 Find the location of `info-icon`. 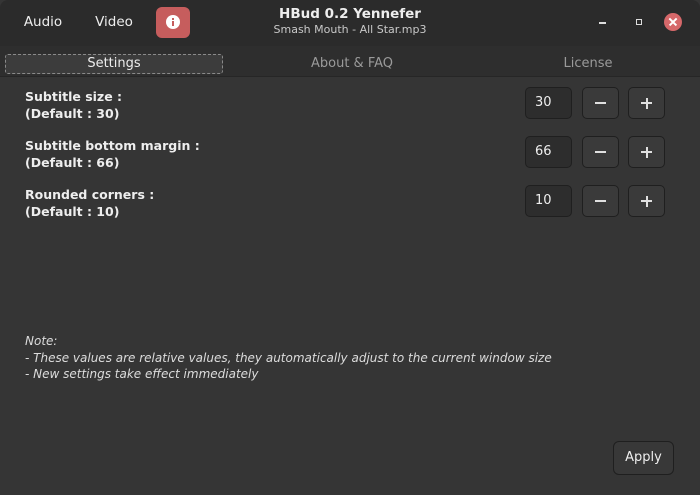

info-icon is located at coordinates (173, 22).